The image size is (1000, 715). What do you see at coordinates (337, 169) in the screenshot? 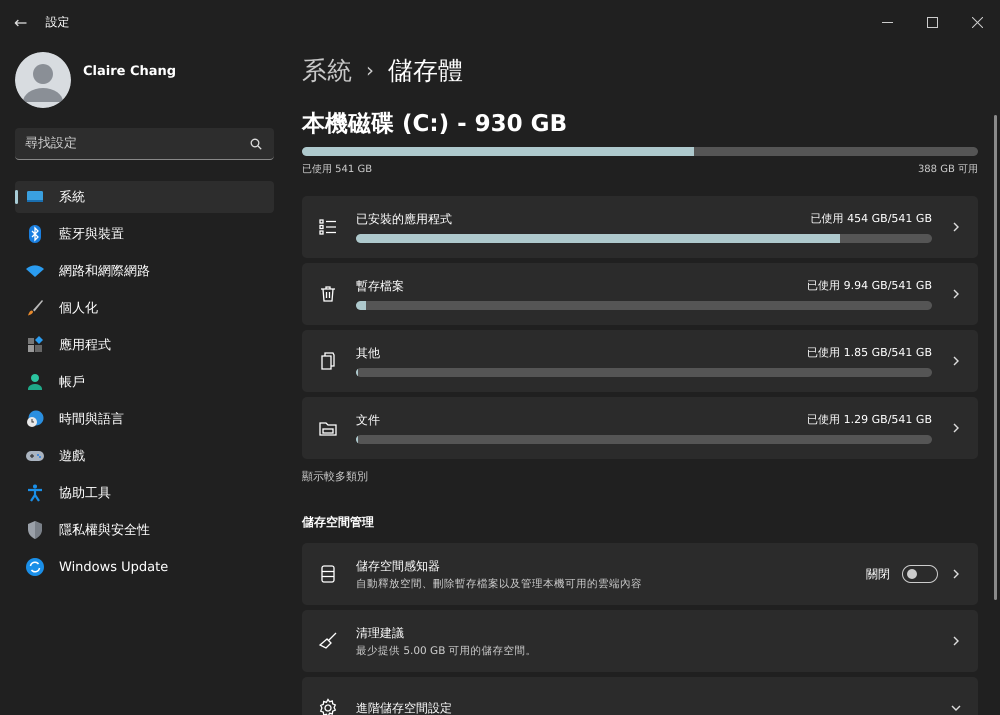
I see `used-space-label: 已使用 541 GB` at bounding box center [337, 169].